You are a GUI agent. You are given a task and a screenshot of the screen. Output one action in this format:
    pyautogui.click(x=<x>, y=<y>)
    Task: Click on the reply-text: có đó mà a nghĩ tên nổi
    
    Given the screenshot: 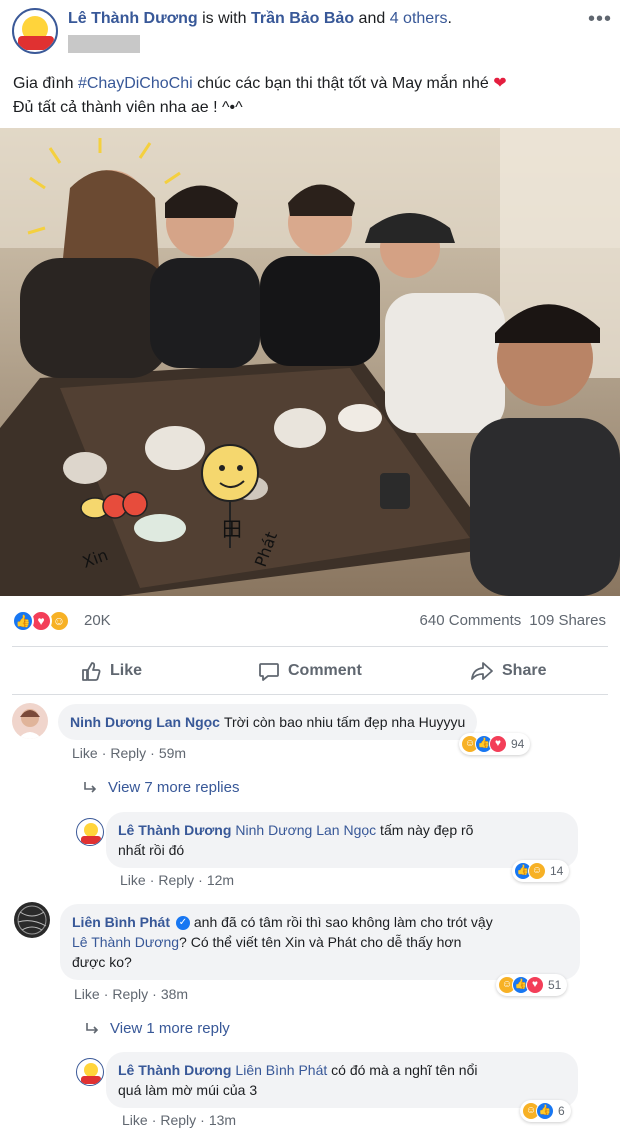 What is the action you would take?
    pyautogui.click(x=402, y=1070)
    